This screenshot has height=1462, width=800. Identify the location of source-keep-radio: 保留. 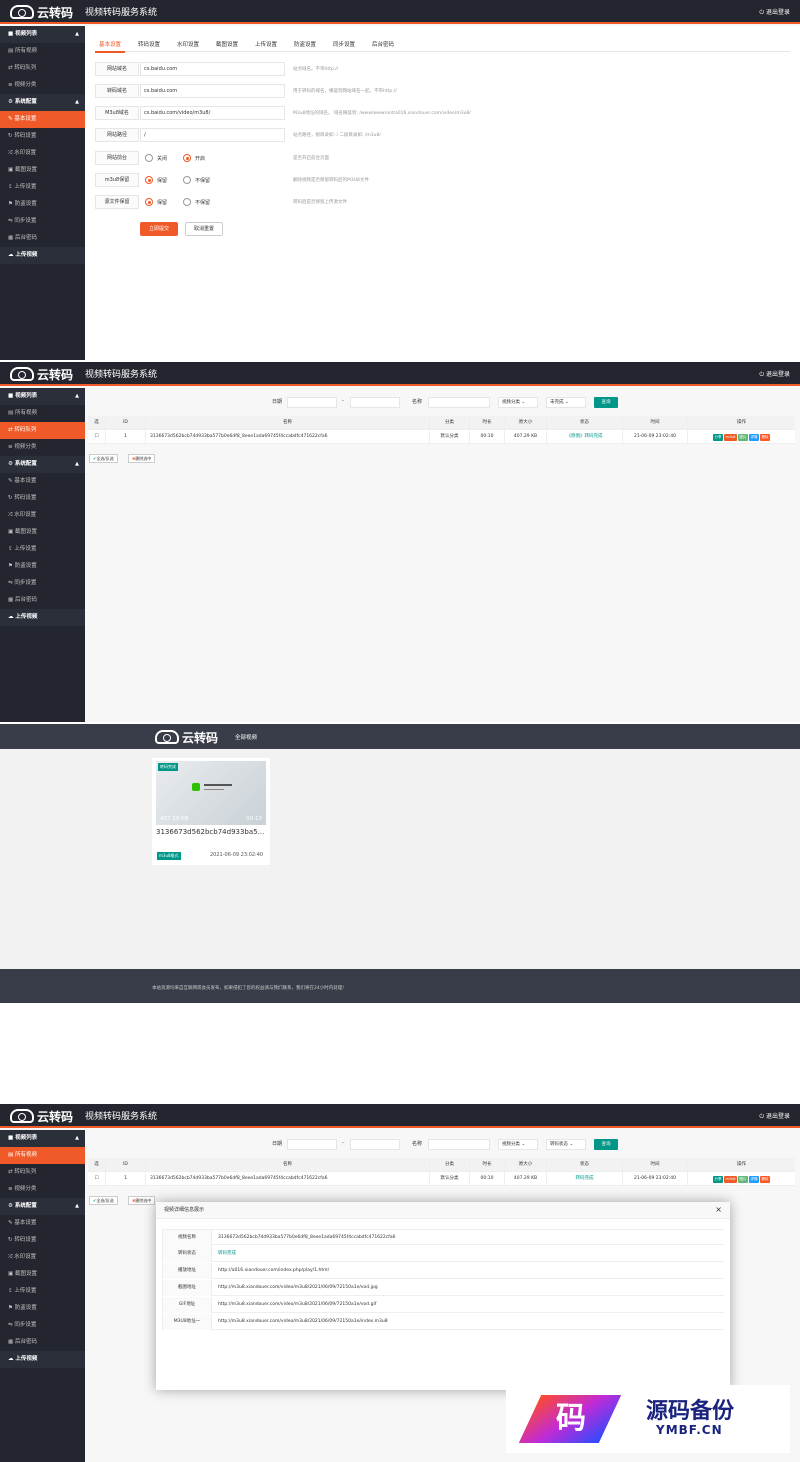
(156, 202).